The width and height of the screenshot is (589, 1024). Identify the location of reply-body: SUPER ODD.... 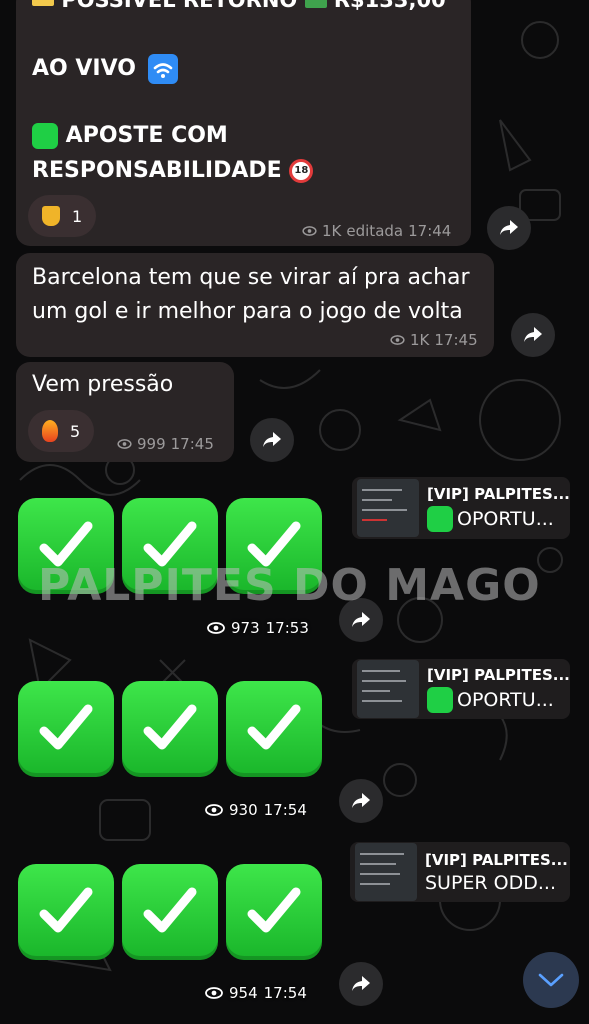
(491, 882).